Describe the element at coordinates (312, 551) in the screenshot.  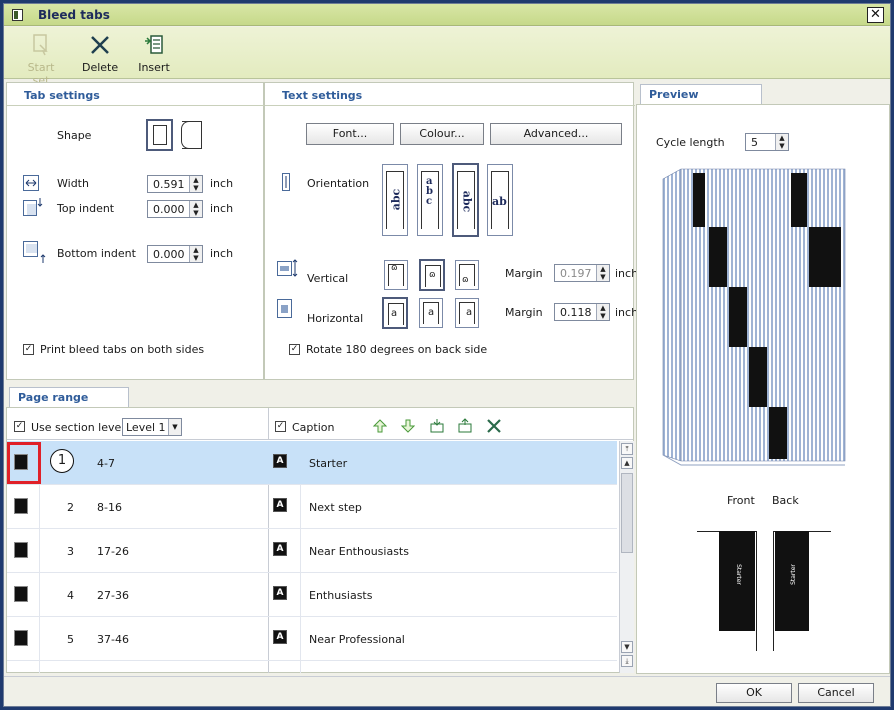
I see `table-row: 3 17-26 A Near Enthousiasts` at that location.